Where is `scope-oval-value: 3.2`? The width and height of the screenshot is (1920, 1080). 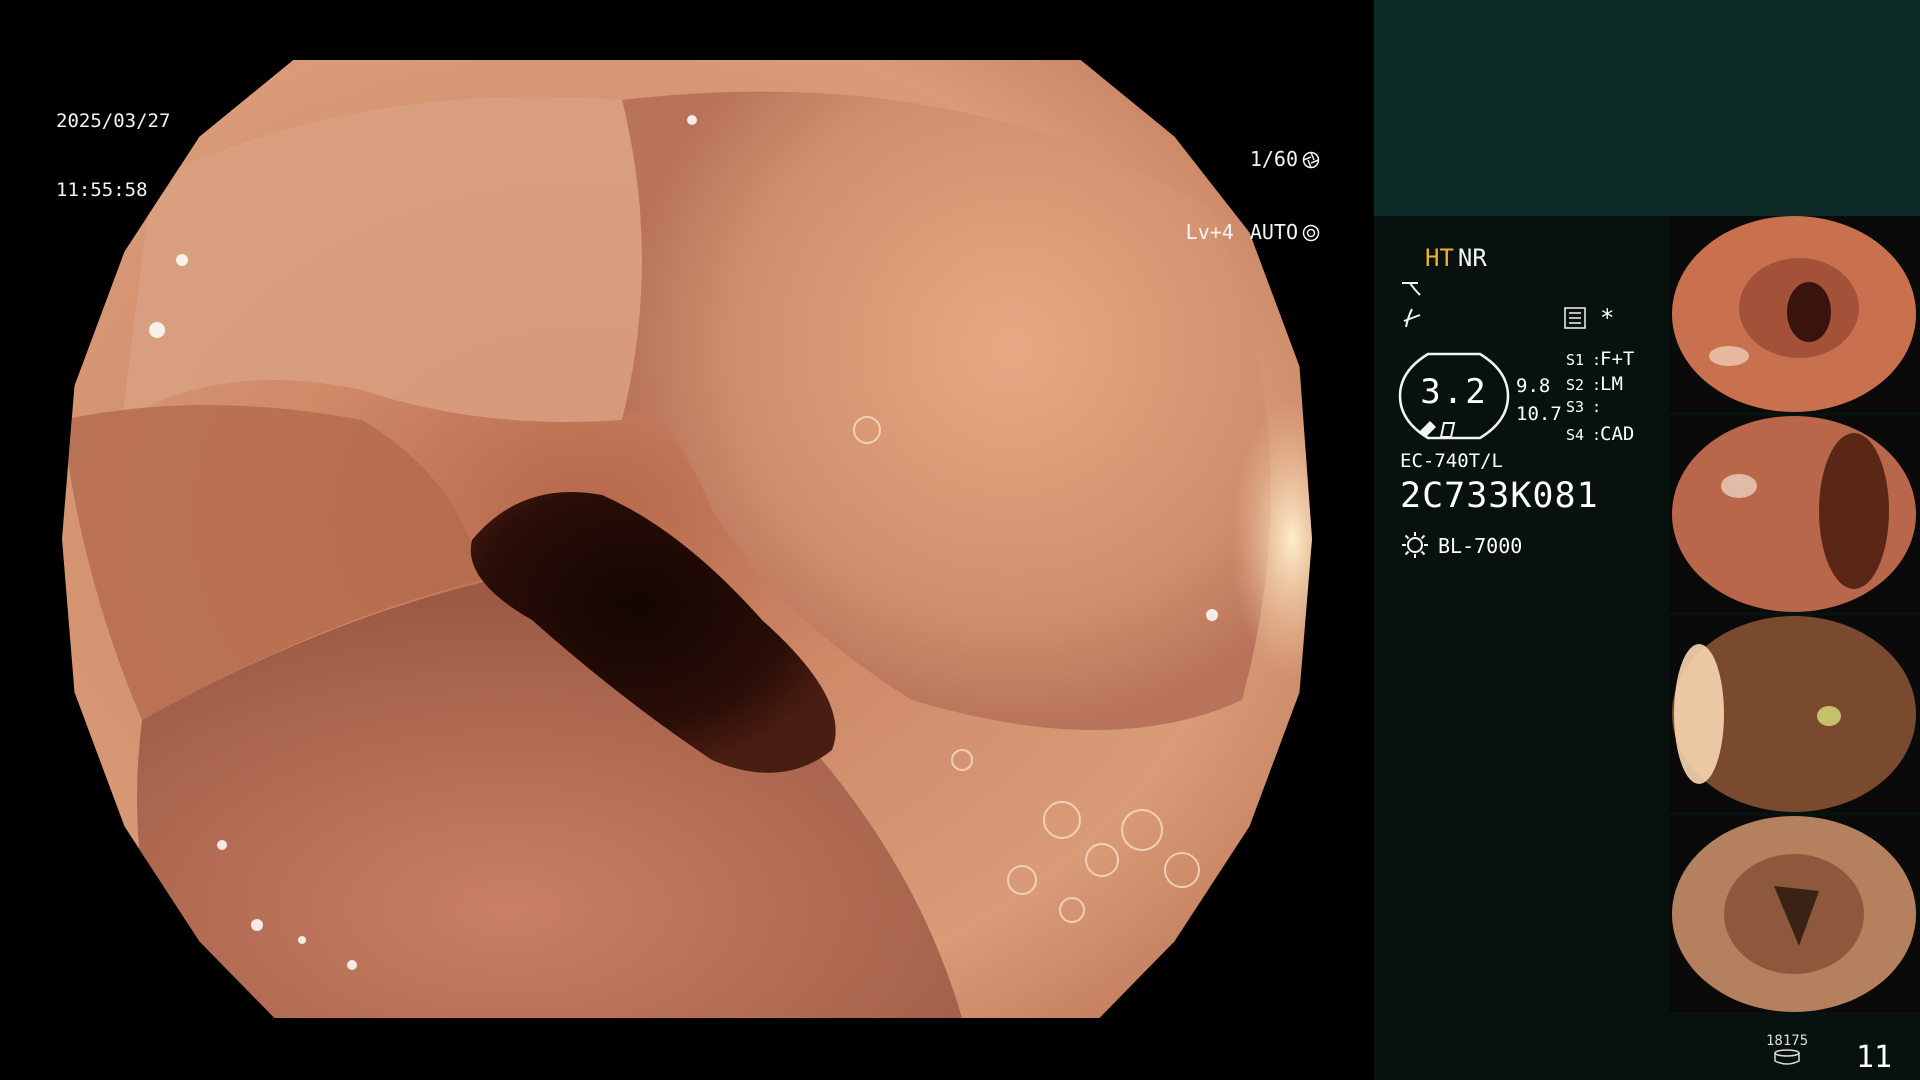
scope-oval-value: 3.2 is located at coordinates (1454, 392).